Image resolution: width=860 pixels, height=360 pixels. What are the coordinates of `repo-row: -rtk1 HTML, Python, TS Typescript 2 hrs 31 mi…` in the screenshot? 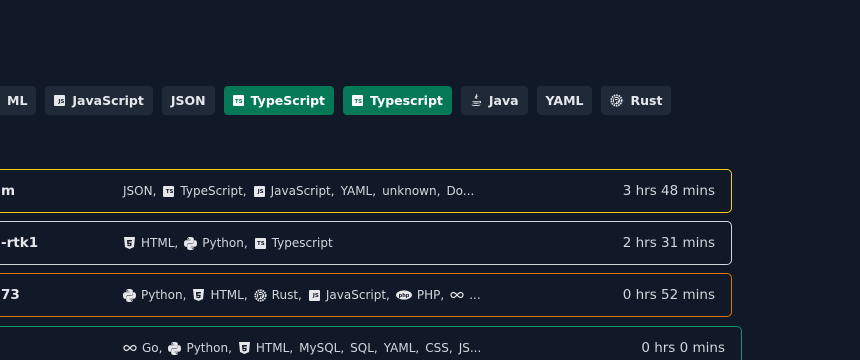 It's located at (366, 243).